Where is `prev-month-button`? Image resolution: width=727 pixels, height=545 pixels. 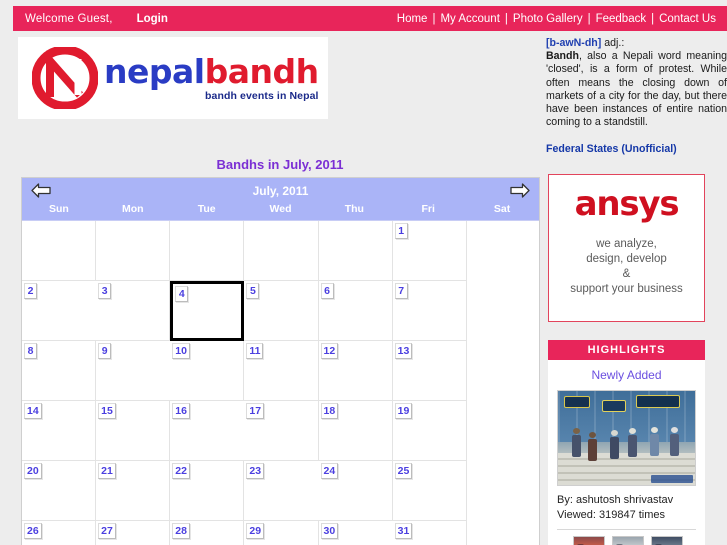 prev-month-button is located at coordinates (41, 190).